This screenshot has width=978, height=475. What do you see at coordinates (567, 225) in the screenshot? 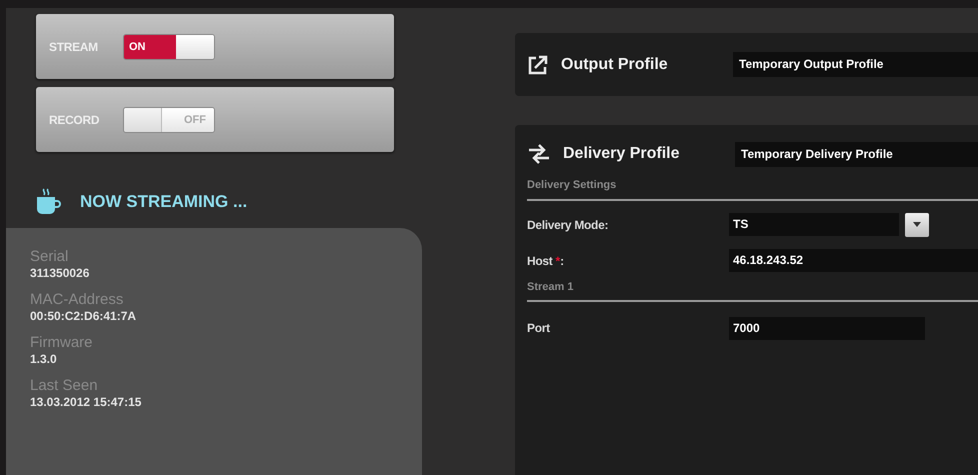
I see `field-label: Delivery Mode:` at bounding box center [567, 225].